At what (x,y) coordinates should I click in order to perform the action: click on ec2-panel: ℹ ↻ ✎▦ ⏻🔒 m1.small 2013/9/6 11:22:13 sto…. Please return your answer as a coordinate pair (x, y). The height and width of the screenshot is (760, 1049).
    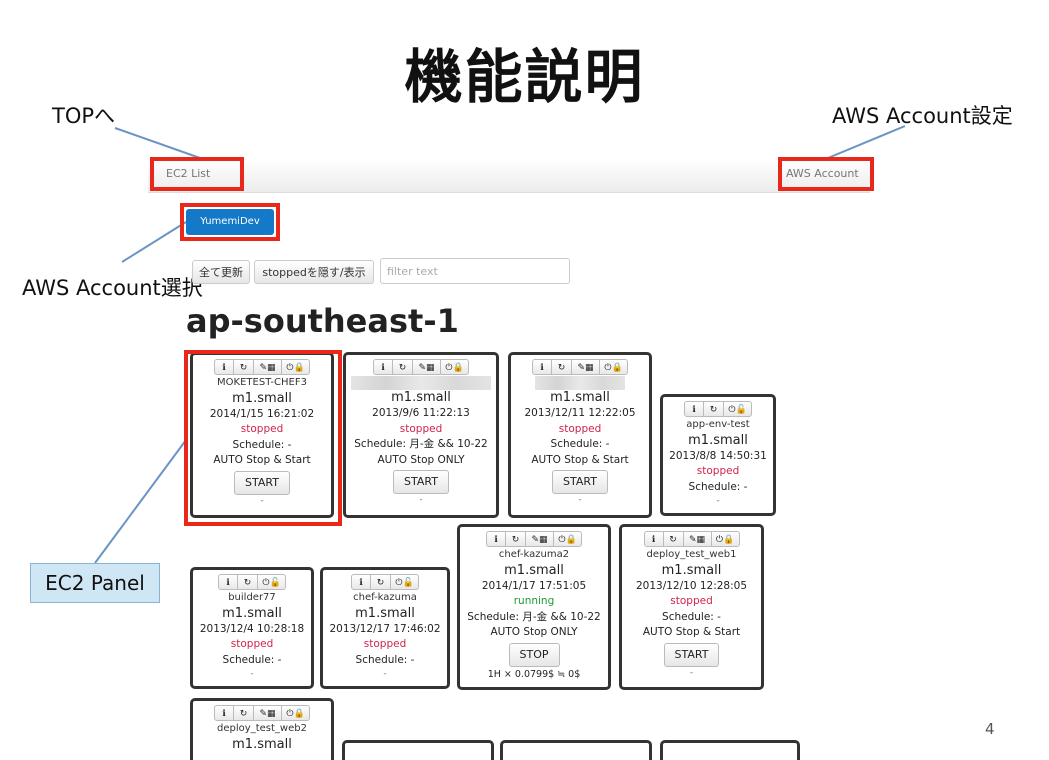
    Looking at the image, I should click on (421, 435).